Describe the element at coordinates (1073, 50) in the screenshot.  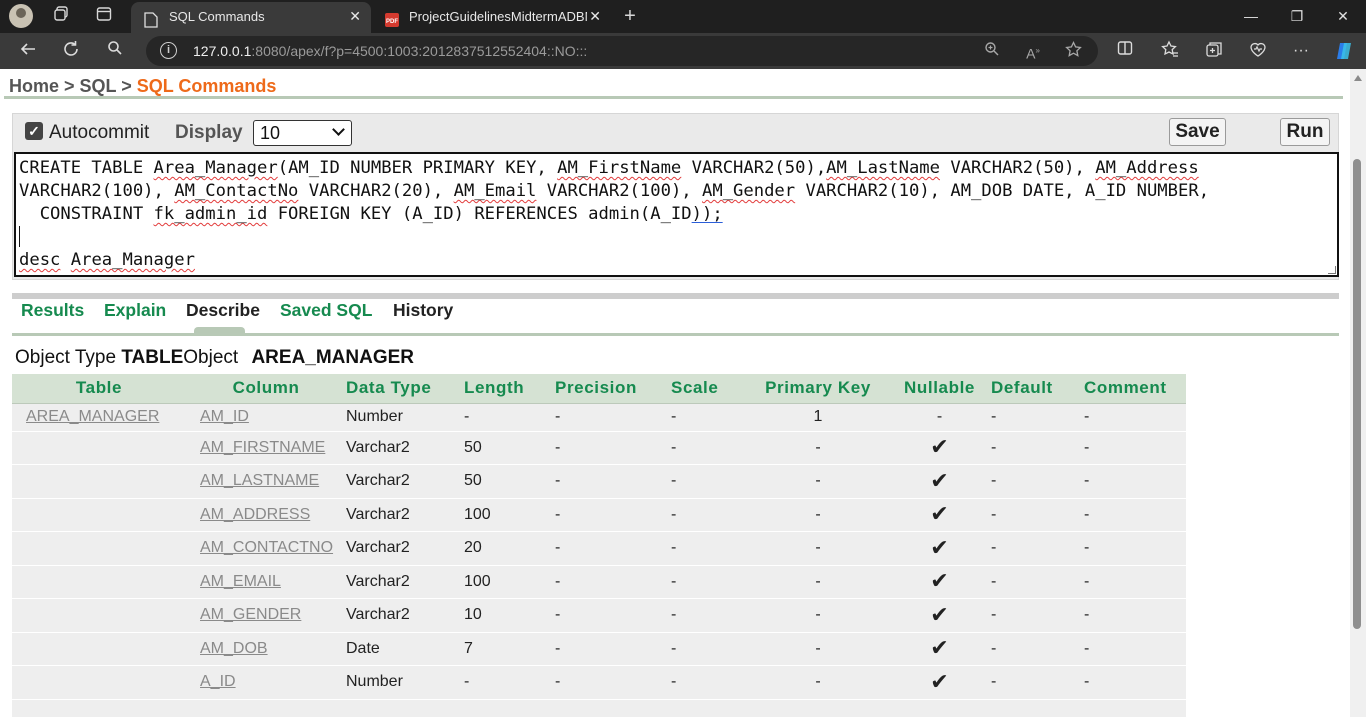
I see `favorite-star-icon` at that location.